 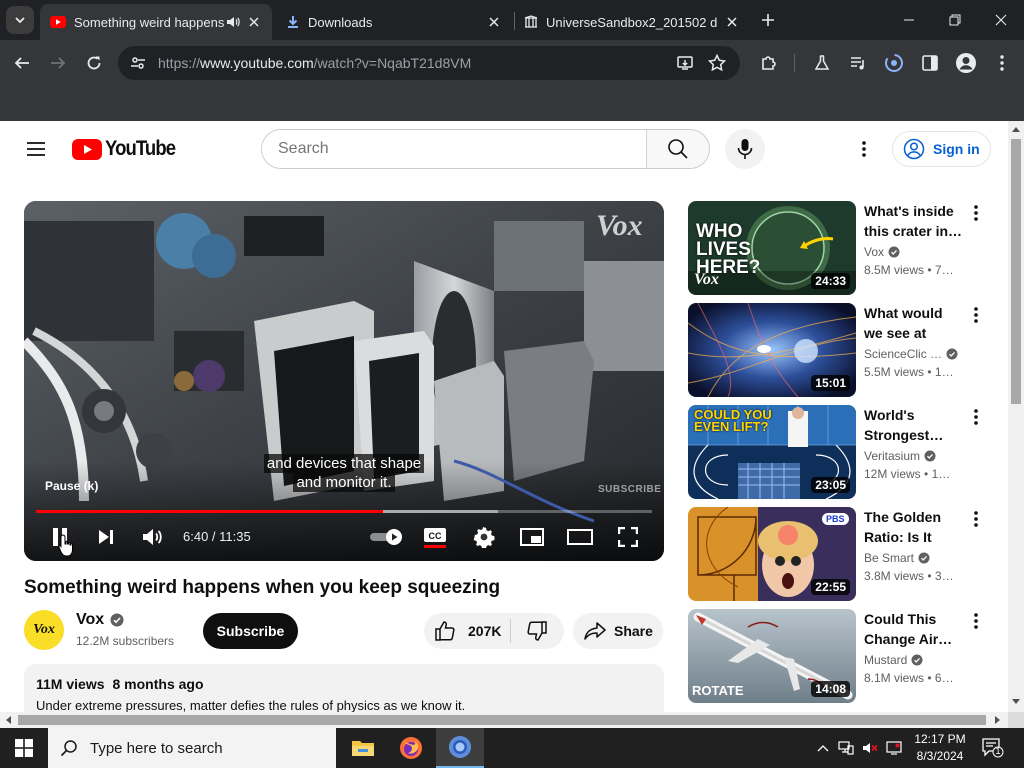 I want to click on browser-menu-button, so click(x=1002, y=63).